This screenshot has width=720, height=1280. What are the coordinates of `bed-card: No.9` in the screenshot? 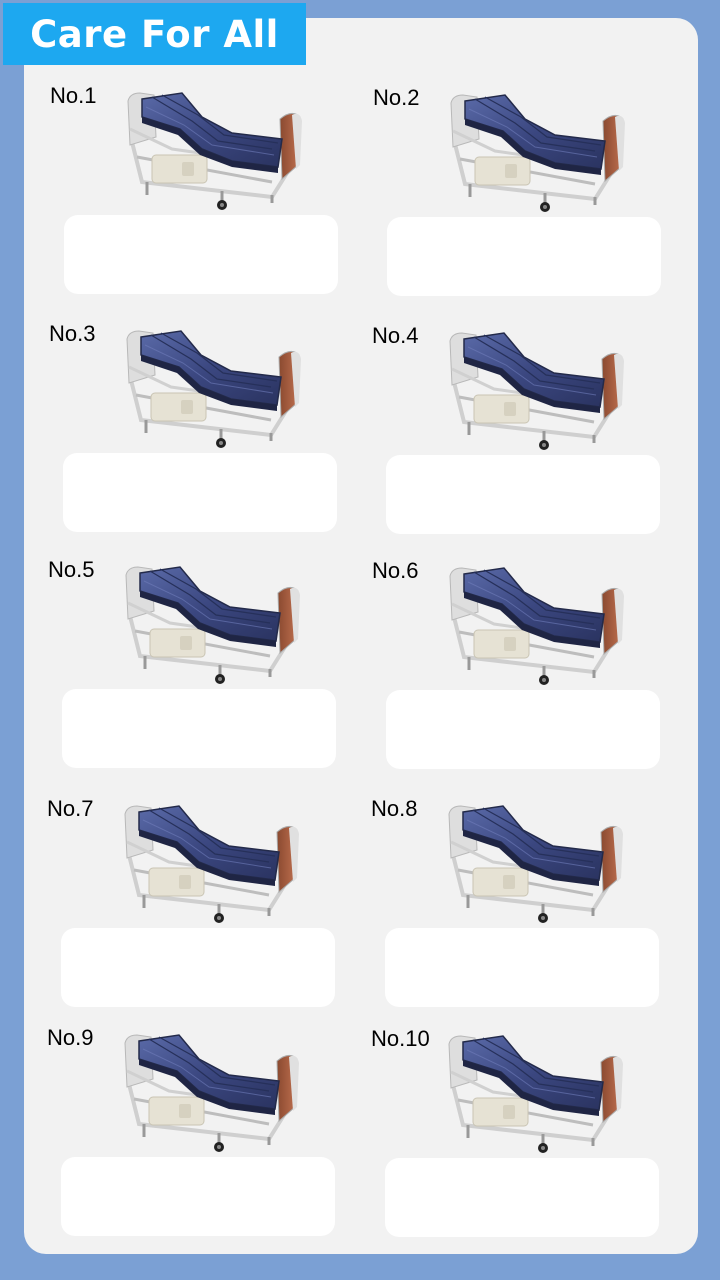 It's located at (197, 1143).